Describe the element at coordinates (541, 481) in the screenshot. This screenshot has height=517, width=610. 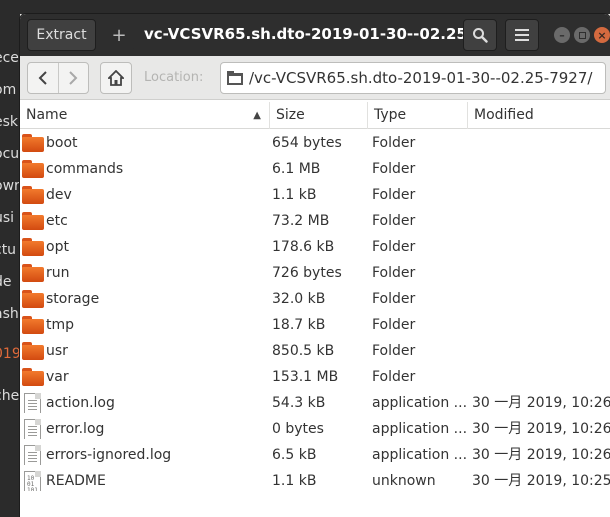
I see `file-modified: 30 一月 2019, 10:25` at that location.